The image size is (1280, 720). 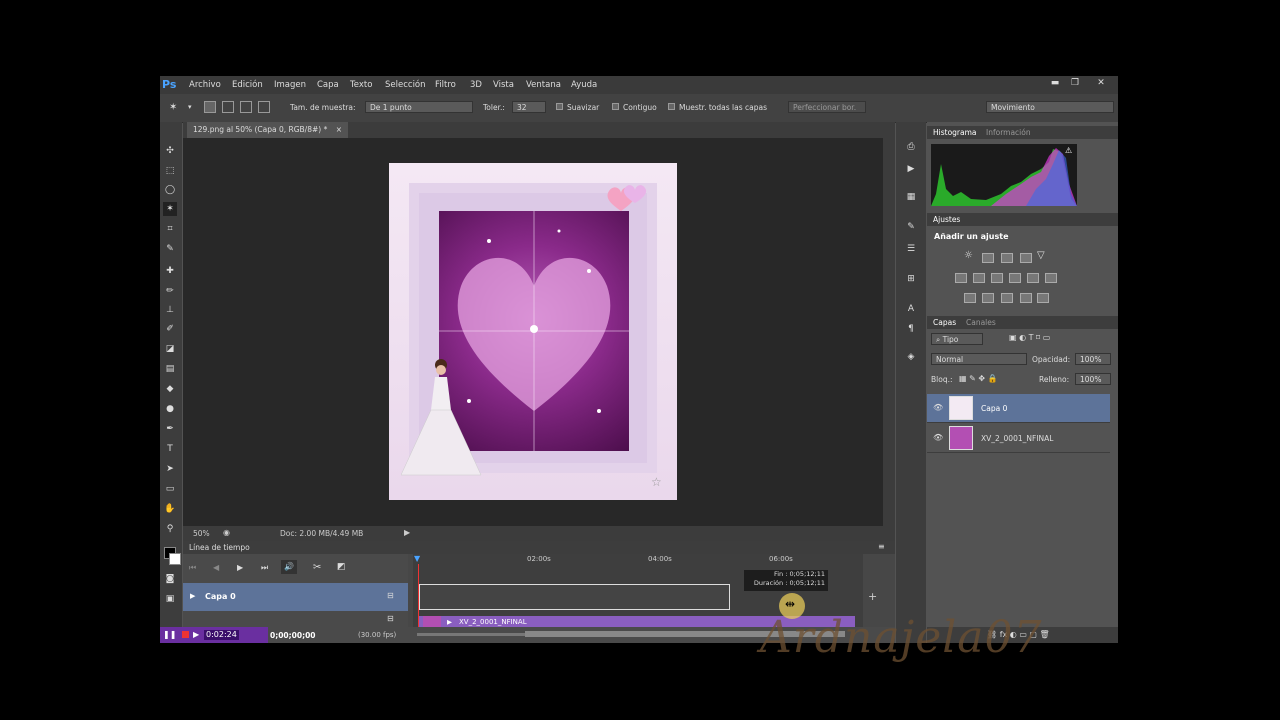 I want to click on move-tool-icon: ✣, so click(x=170, y=151).